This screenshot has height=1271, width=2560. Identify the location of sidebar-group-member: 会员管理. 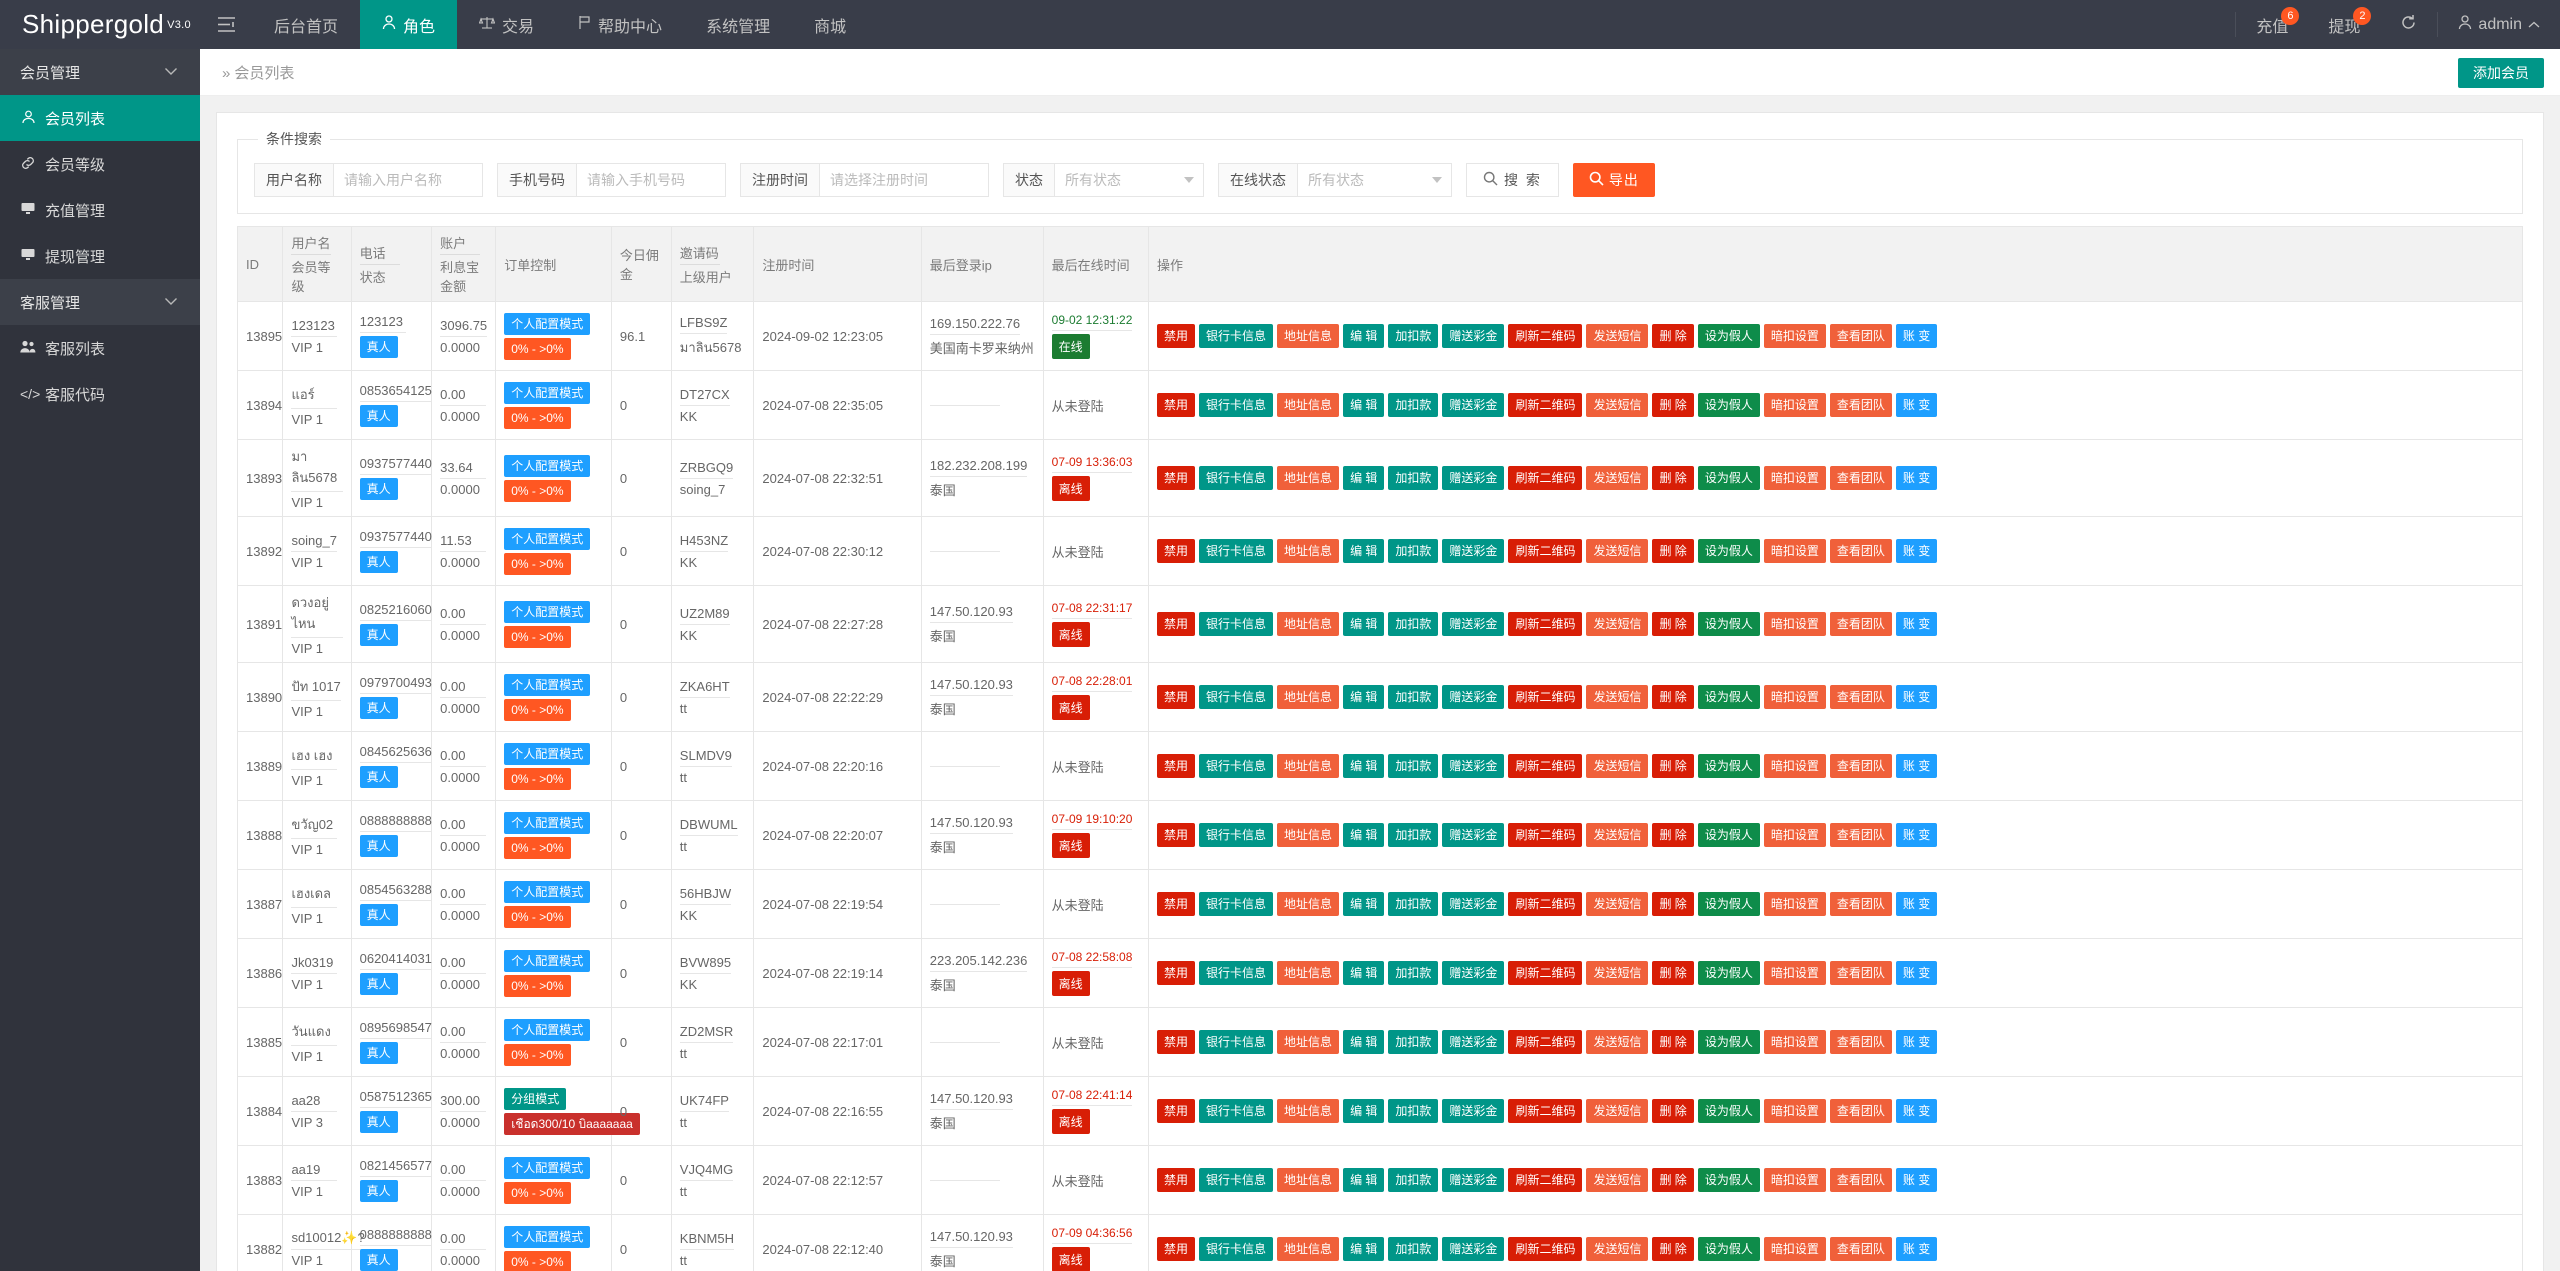
(100, 72).